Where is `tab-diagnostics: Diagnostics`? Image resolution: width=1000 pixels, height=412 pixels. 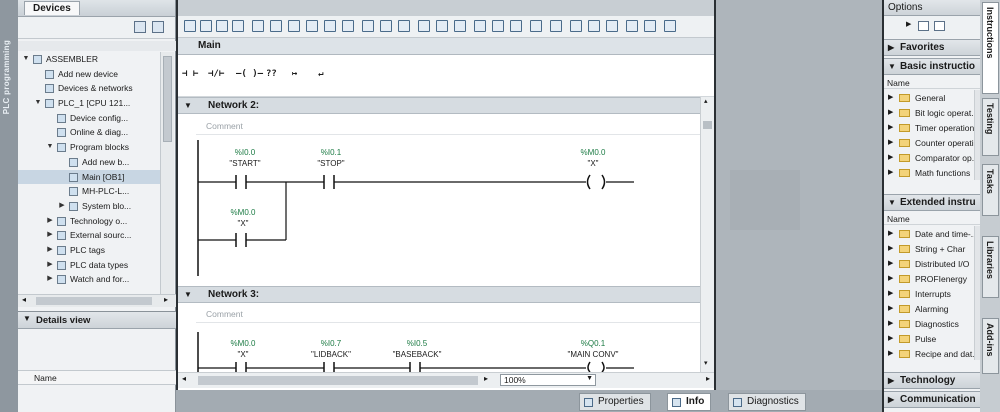
tab-diagnostics: Diagnostics is located at coordinates (767, 402).